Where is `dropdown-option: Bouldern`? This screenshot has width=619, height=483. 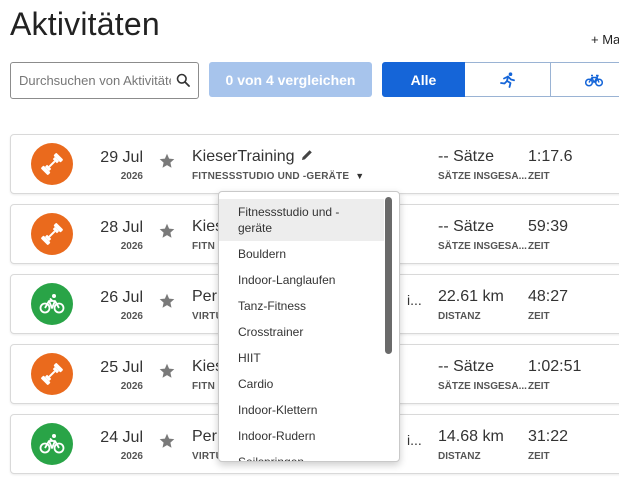
dropdown-option: Bouldern is located at coordinates (301, 254).